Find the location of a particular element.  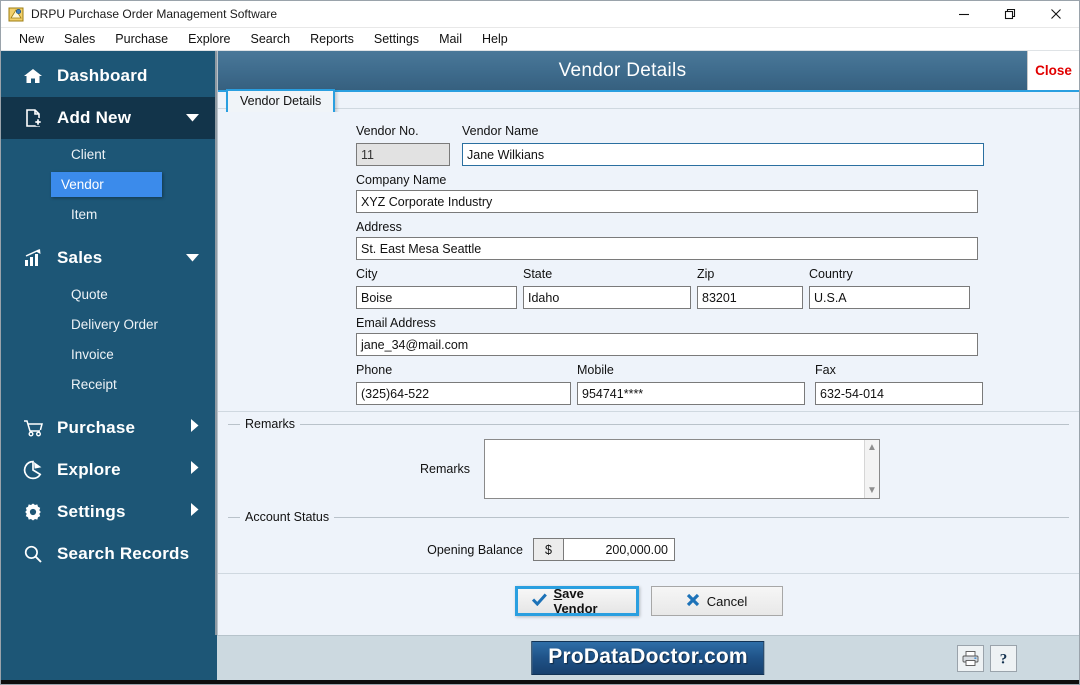

remarks-scrollbar: ▲ ▼ is located at coordinates (871, 469).